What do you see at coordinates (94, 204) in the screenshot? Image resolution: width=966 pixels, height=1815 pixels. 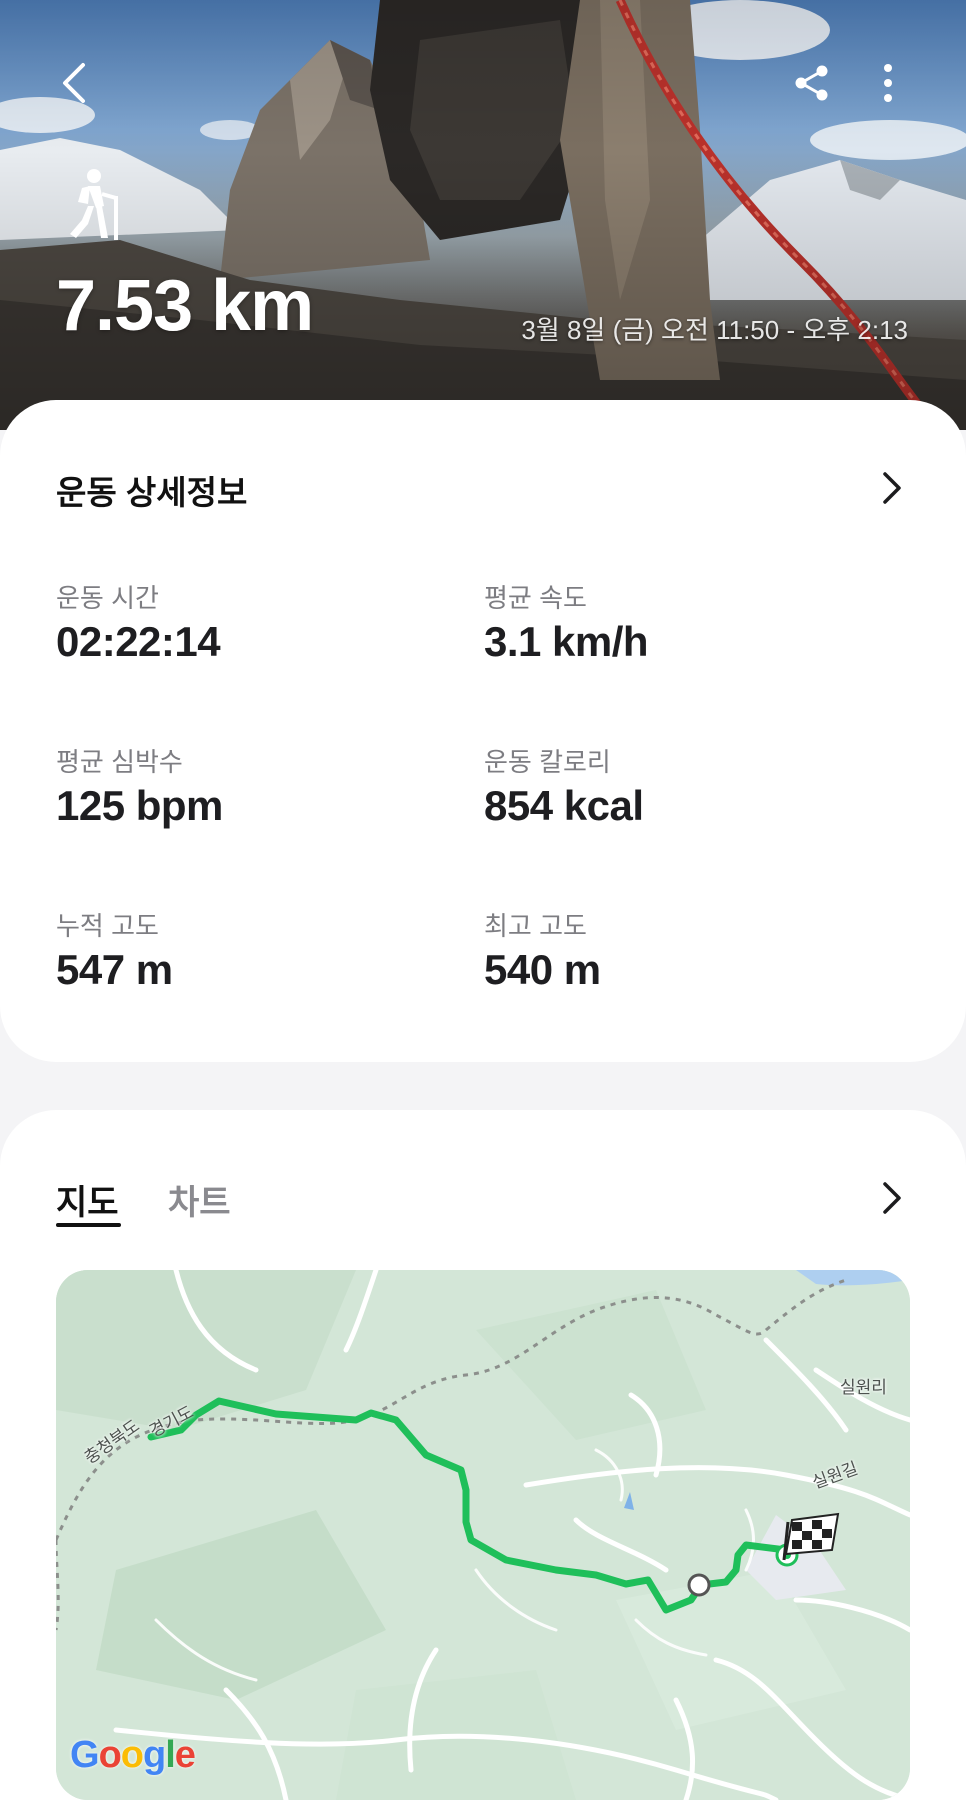 I see `hiking-icon` at bounding box center [94, 204].